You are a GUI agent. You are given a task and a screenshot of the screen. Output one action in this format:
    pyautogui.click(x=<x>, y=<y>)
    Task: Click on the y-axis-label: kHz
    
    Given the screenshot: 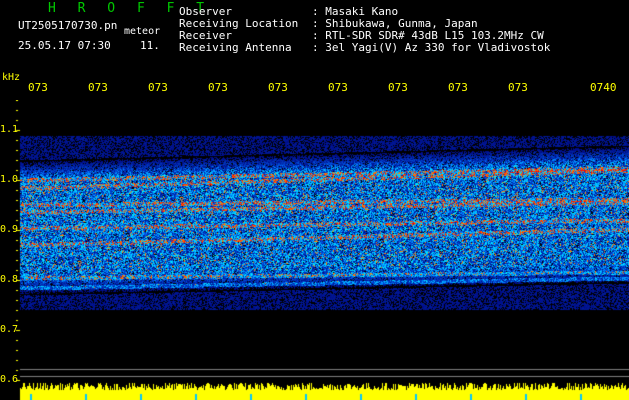 What is the action you would take?
    pyautogui.click(x=11, y=77)
    